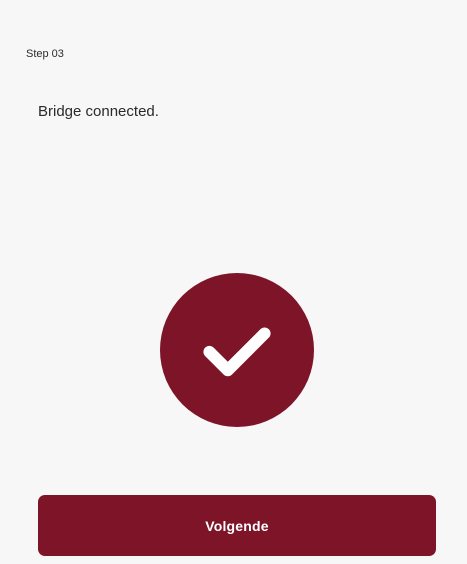 Image resolution: width=467 pixels, height=564 pixels. I want to click on success-check-badge, so click(237, 350).